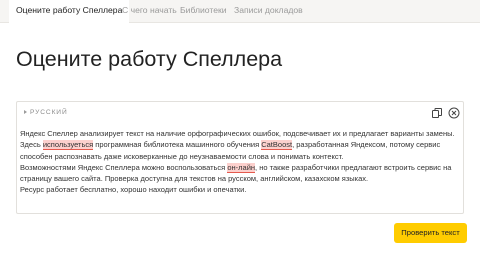 This screenshot has width=480, height=255. I want to click on spelling-error-highlight: используеться, so click(68, 145).